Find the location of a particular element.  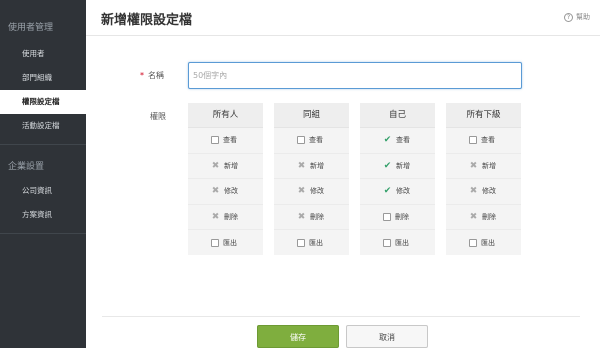

help-label: 幫助 is located at coordinates (583, 17).